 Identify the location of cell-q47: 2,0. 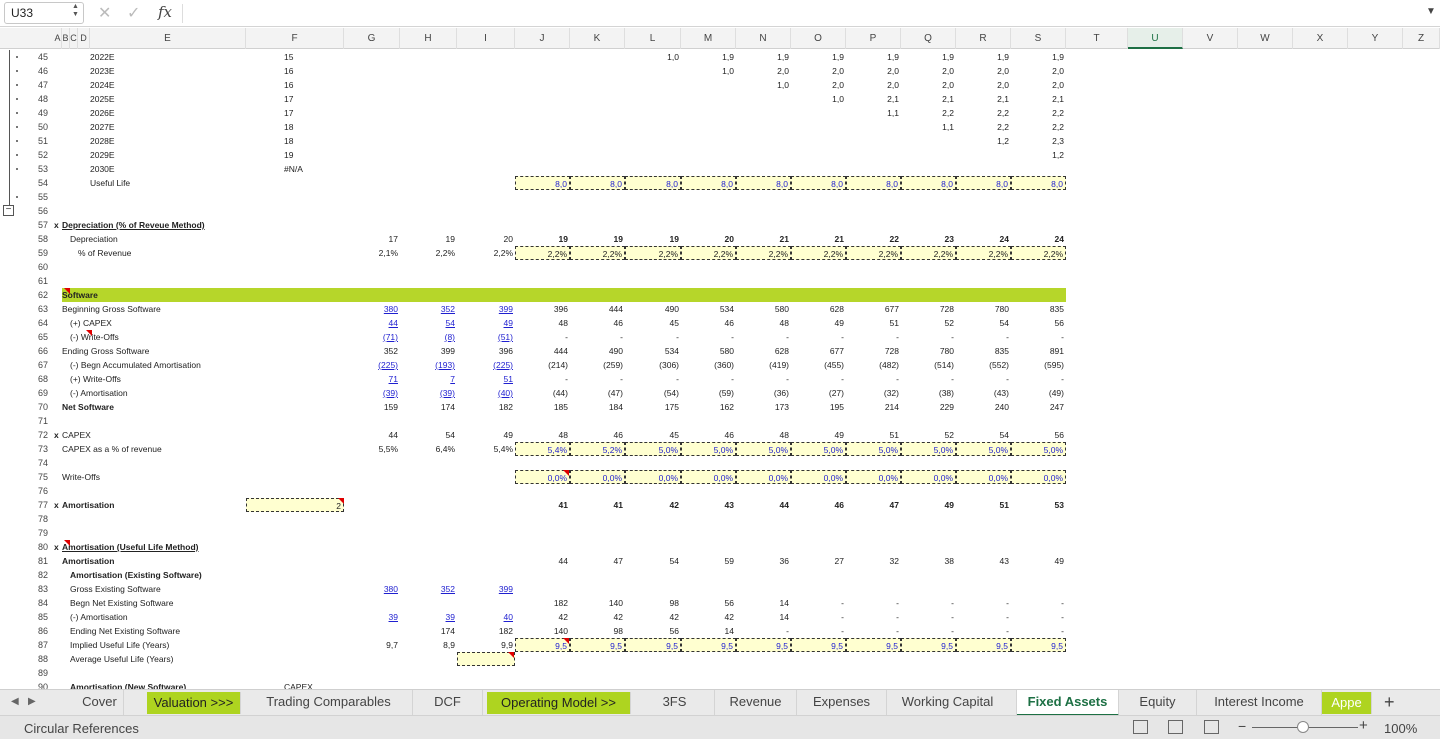
(928, 85).